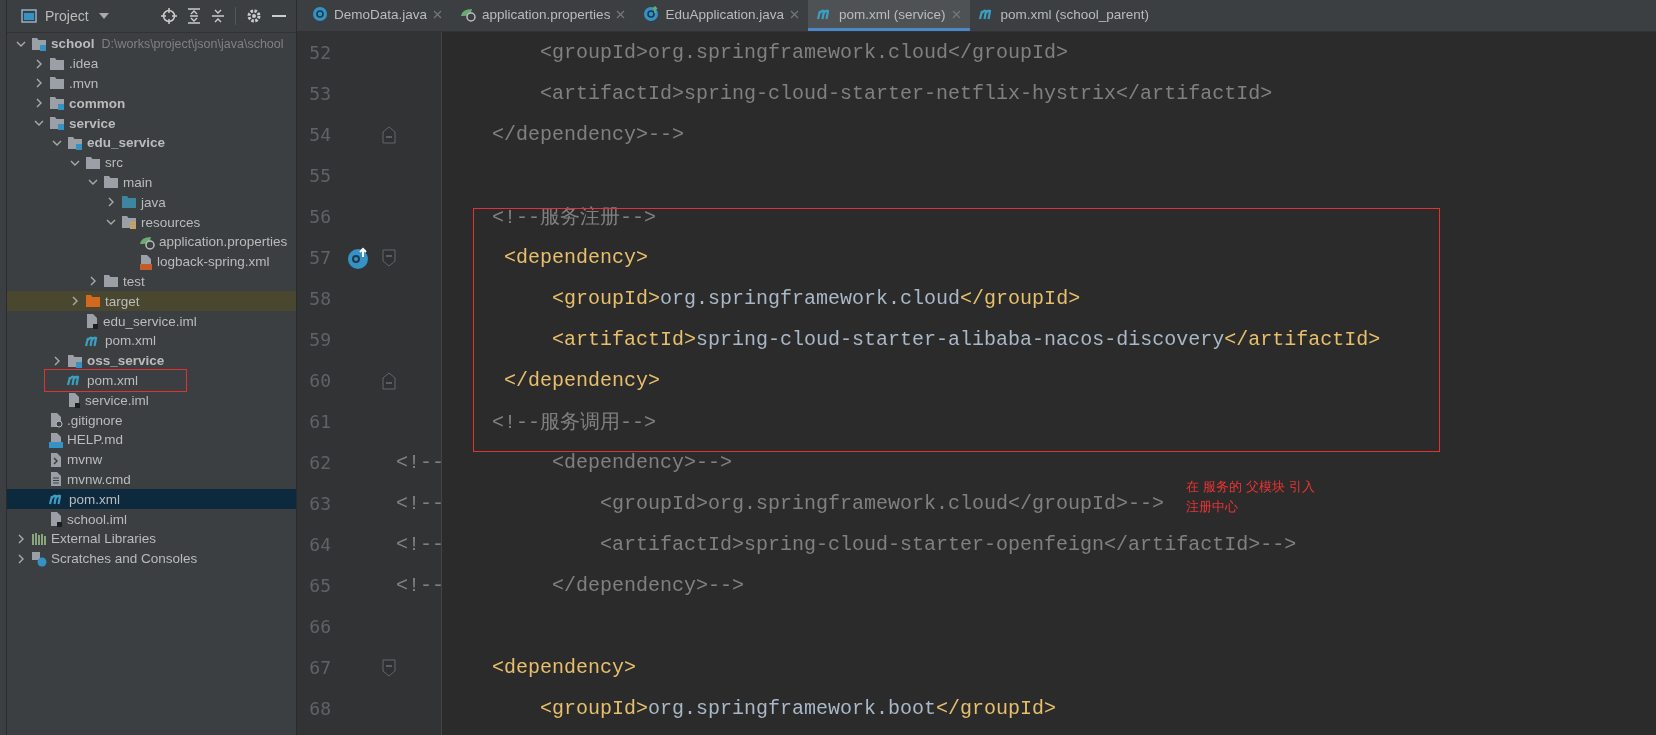 This screenshot has height=735, width=1656. What do you see at coordinates (29, 16) in the screenshot?
I see `window-icon` at bounding box center [29, 16].